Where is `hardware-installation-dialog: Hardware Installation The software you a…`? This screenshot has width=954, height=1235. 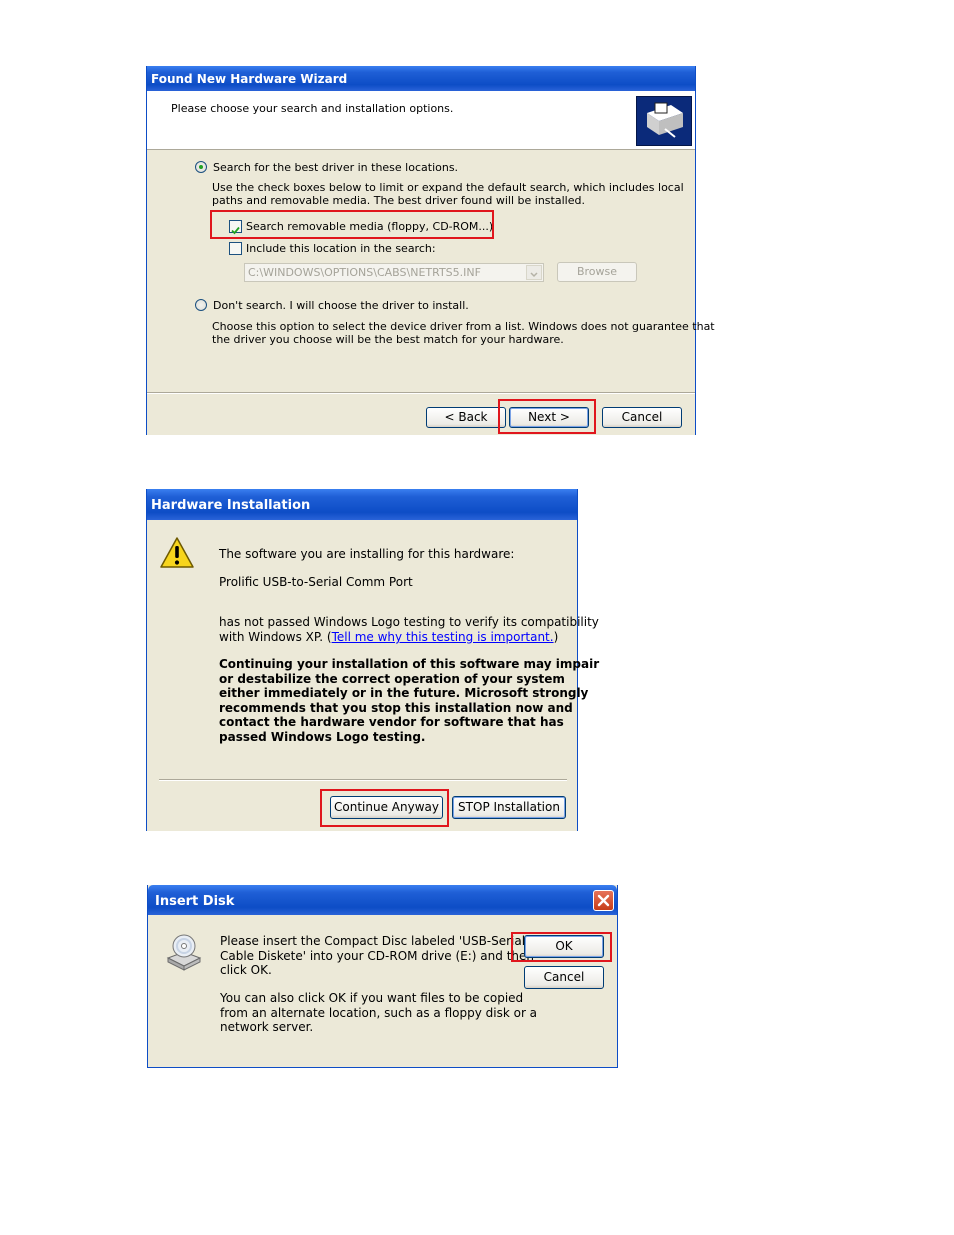 hardware-installation-dialog: Hardware Installation The software you a… is located at coordinates (372, 660).